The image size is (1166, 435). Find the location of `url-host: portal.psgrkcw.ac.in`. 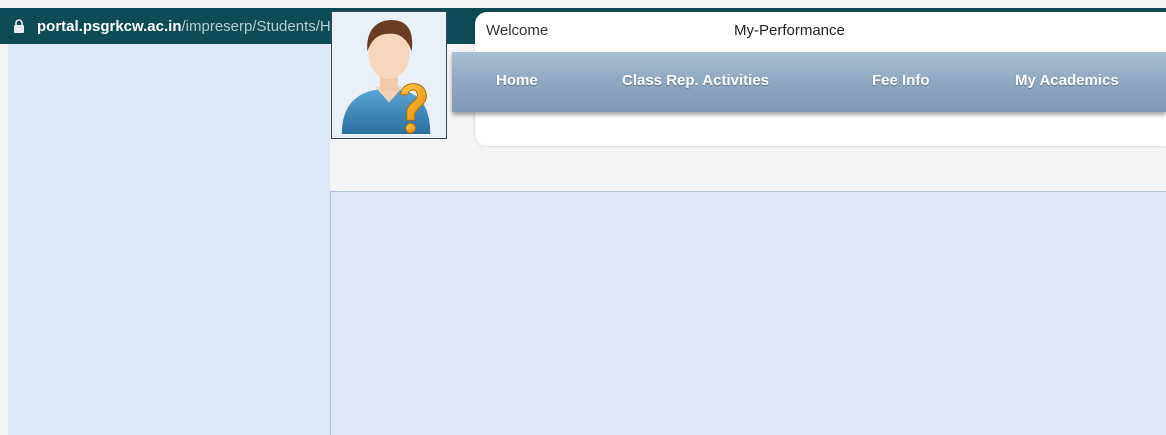

url-host: portal.psgrkcw.ac.in is located at coordinates (109, 26).